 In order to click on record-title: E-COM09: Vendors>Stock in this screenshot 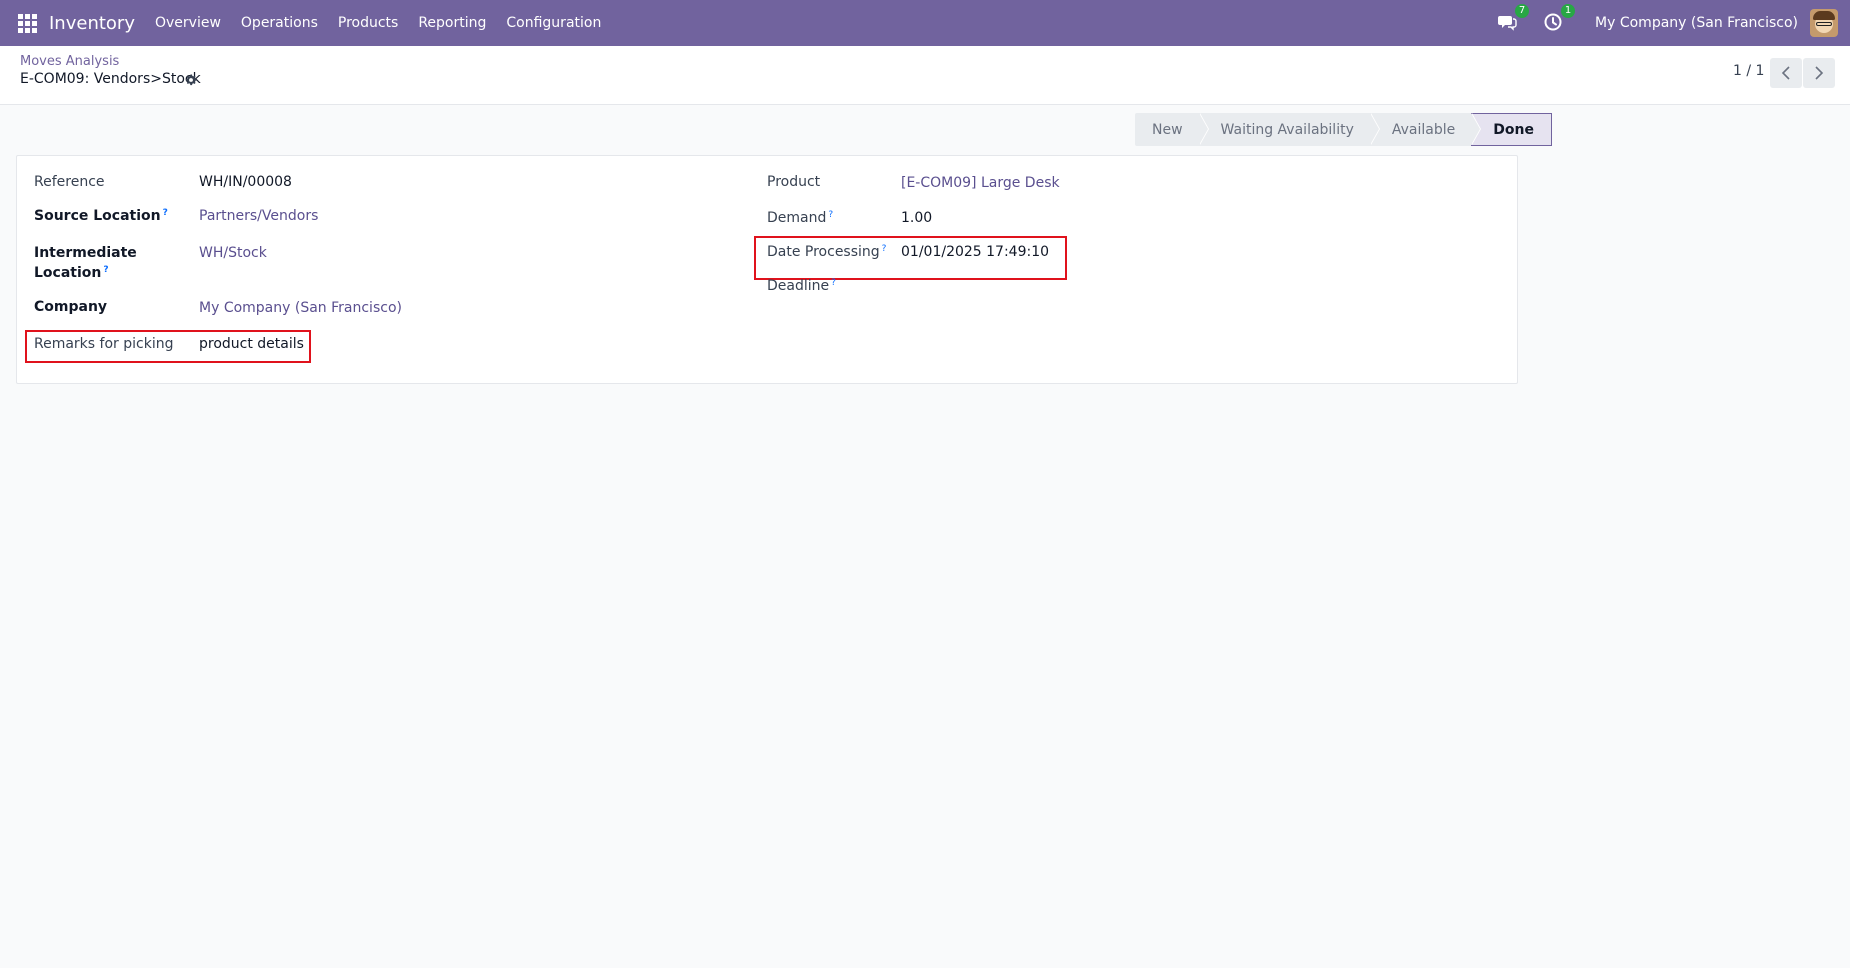, I will do `click(110, 79)`.